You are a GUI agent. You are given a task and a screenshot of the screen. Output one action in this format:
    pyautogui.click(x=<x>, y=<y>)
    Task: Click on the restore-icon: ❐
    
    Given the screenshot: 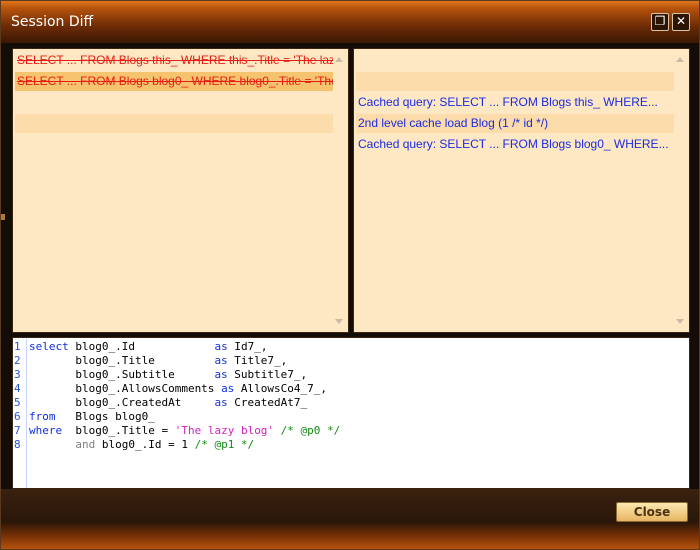 What is the action you would take?
    pyautogui.click(x=660, y=21)
    